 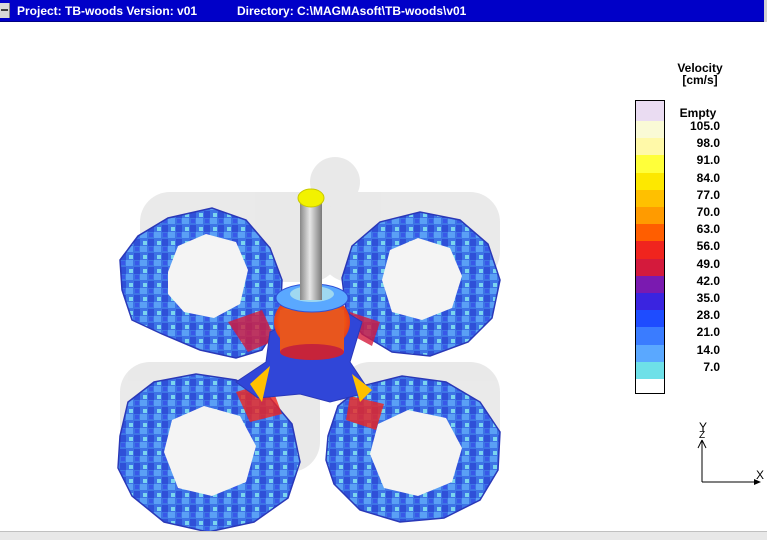 I want to click on status-strip, so click(x=383, y=535).